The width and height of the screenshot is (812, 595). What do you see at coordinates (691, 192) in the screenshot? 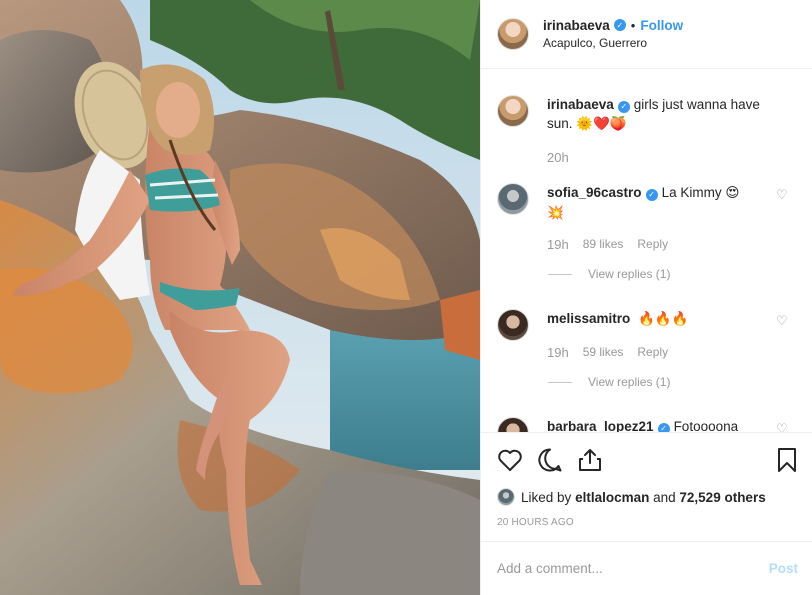
I see `comment-text: La Kimmy` at bounding box center [691, 192].